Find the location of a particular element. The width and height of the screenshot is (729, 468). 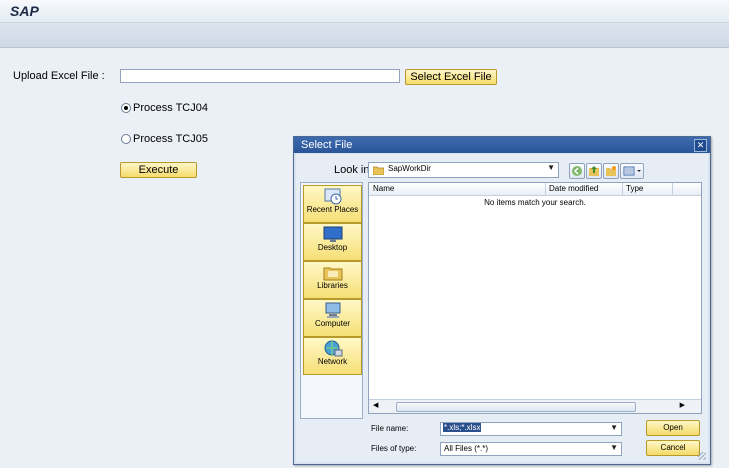

scrollbar-thumb is located at coordinates (516, 407).